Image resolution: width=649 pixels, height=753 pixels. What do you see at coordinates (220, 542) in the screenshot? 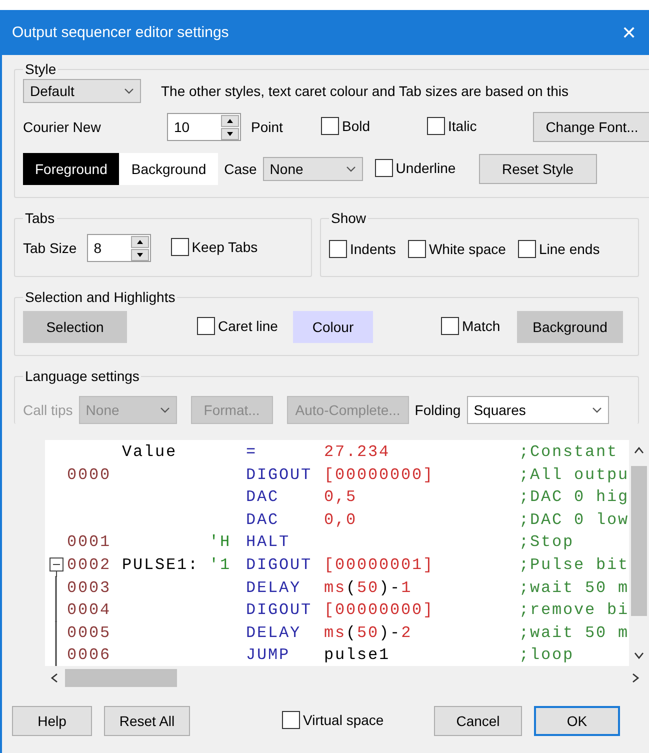
I see `code-marker: 'H` at bounding box center [220, 542].